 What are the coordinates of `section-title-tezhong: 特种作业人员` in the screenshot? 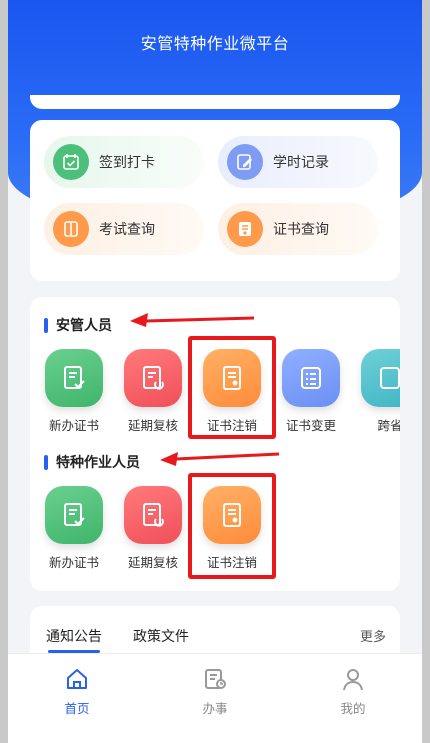 It's located at (92, 462).